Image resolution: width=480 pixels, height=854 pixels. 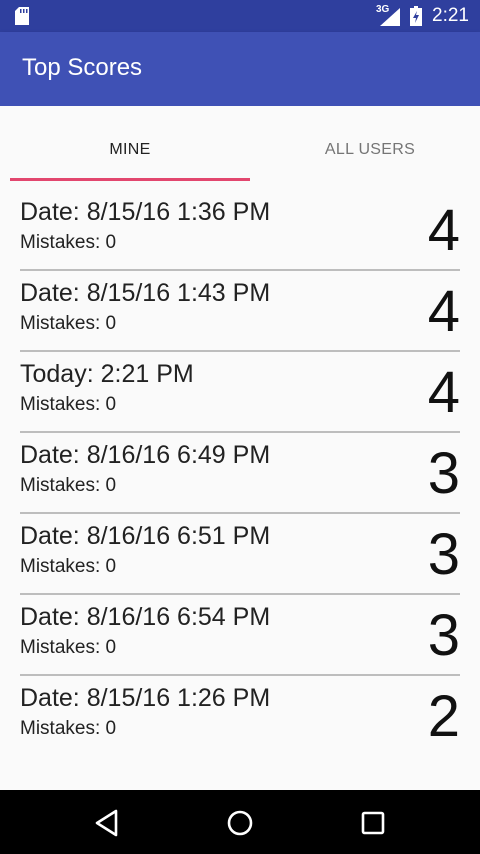 I want to click on score-value: 2, so click(x=443, y=716).